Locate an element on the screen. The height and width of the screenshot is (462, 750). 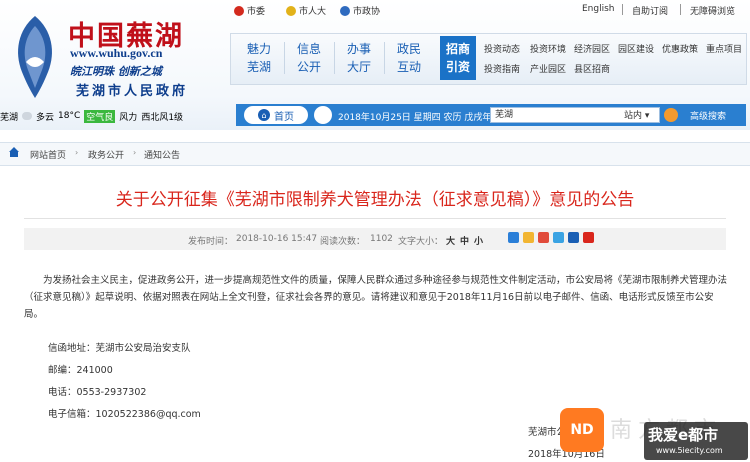
advanced-search-link: 高级搜索 is located at coordinates (708, 115).